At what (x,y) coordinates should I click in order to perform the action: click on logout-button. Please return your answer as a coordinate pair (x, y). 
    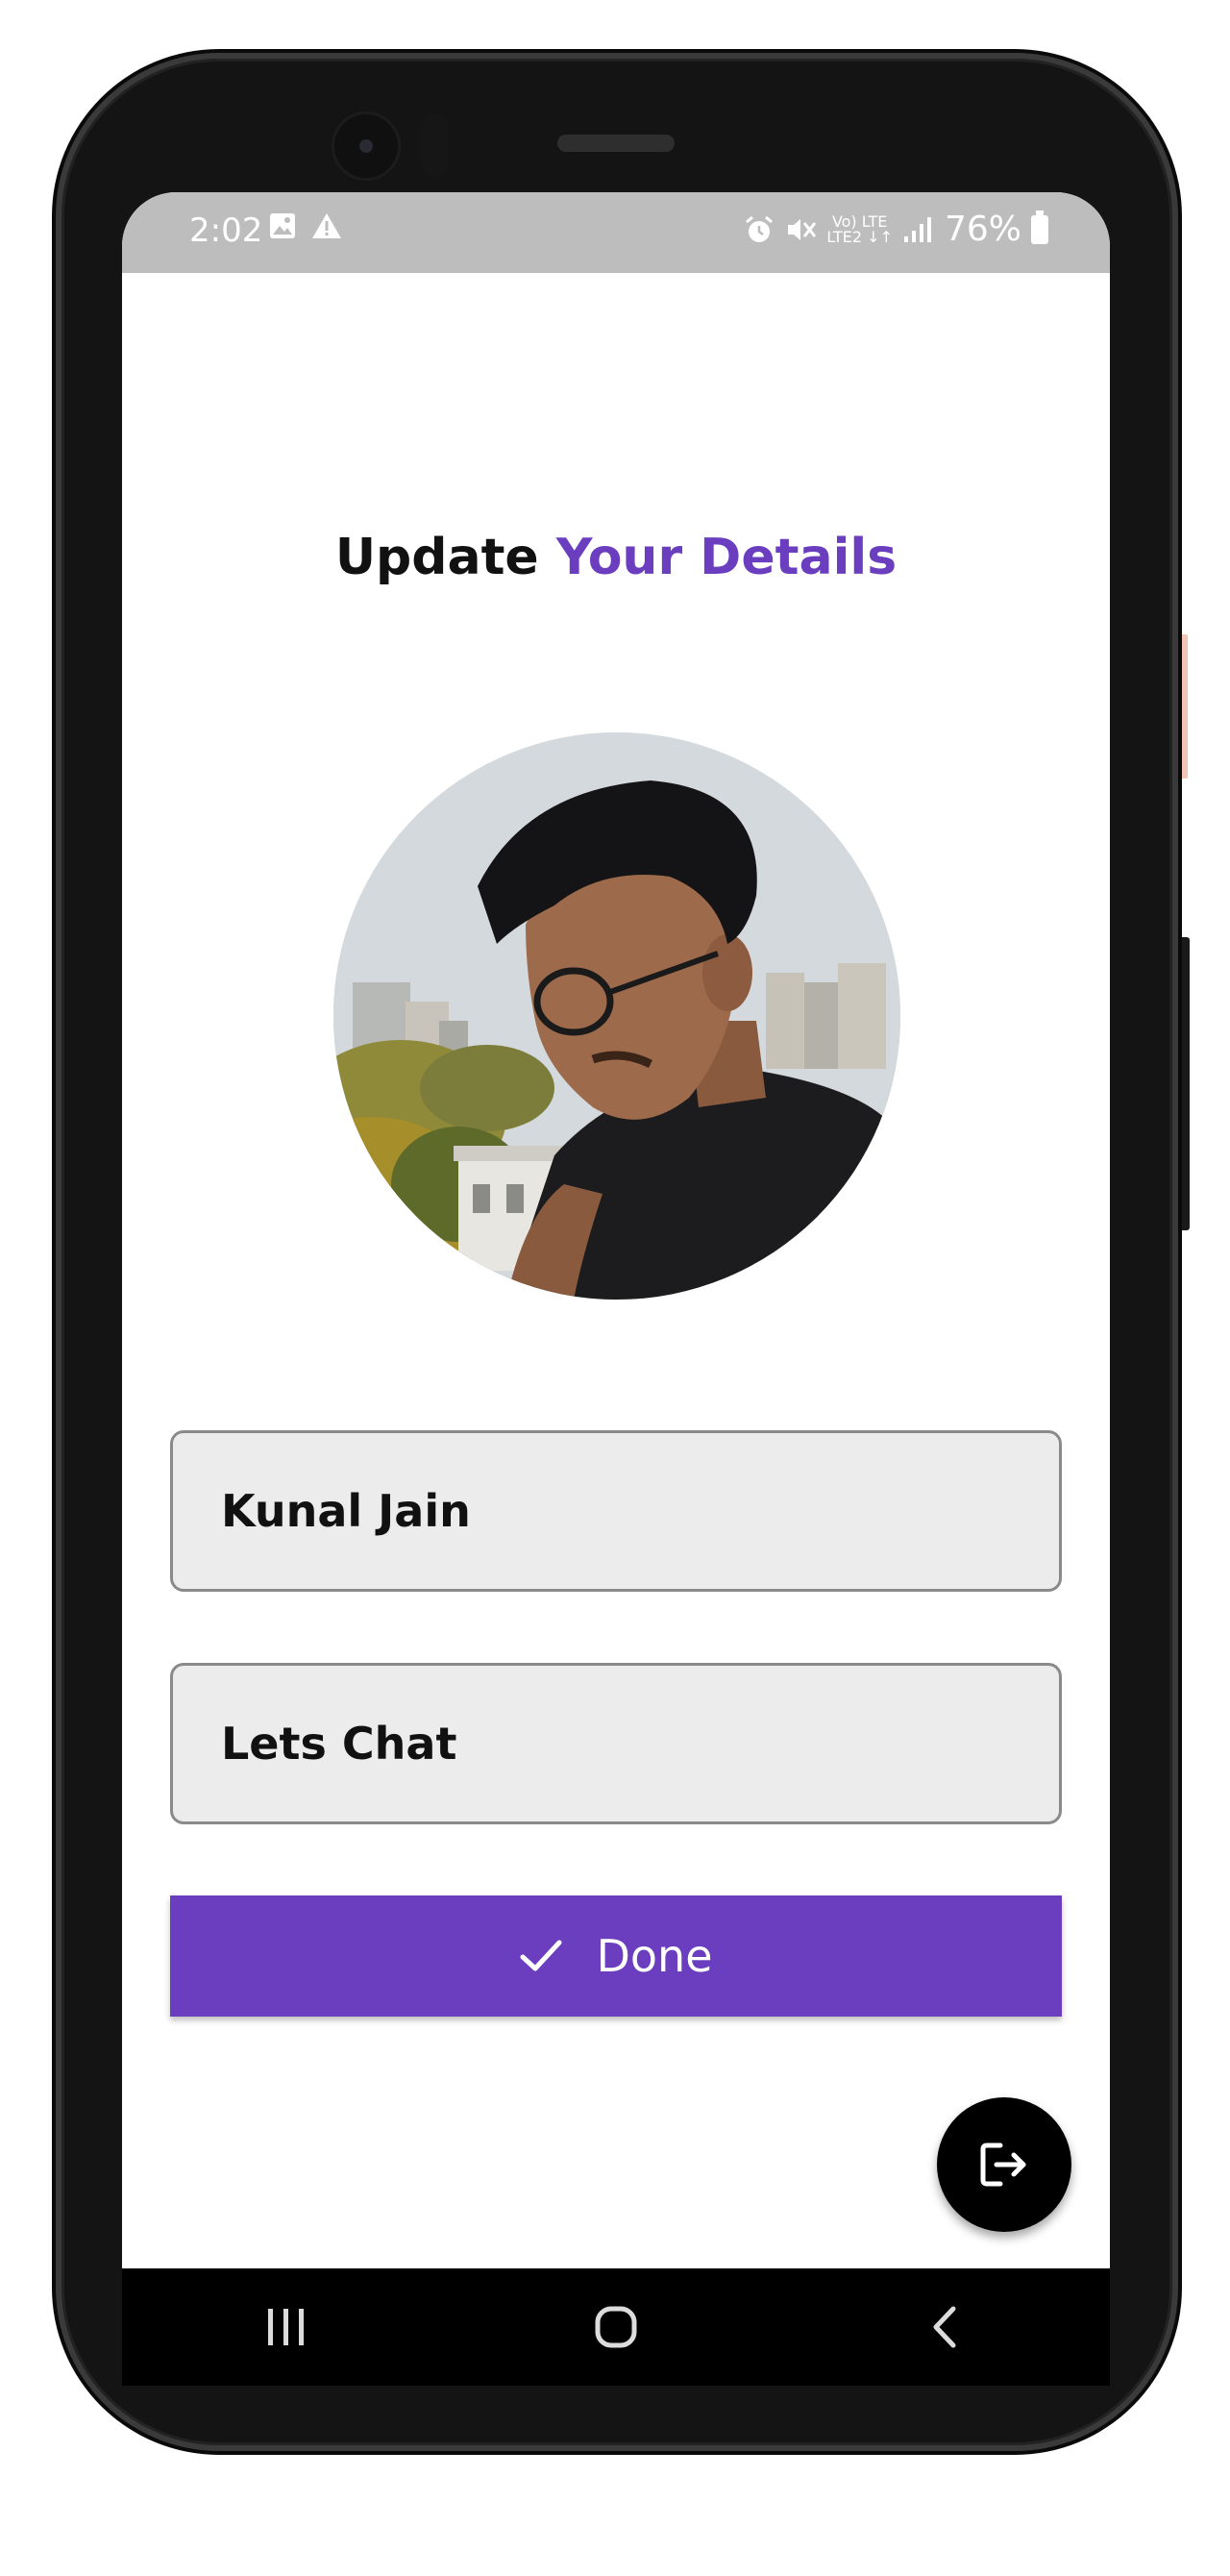
    Looking at the image, I should click on (1004, 2164).